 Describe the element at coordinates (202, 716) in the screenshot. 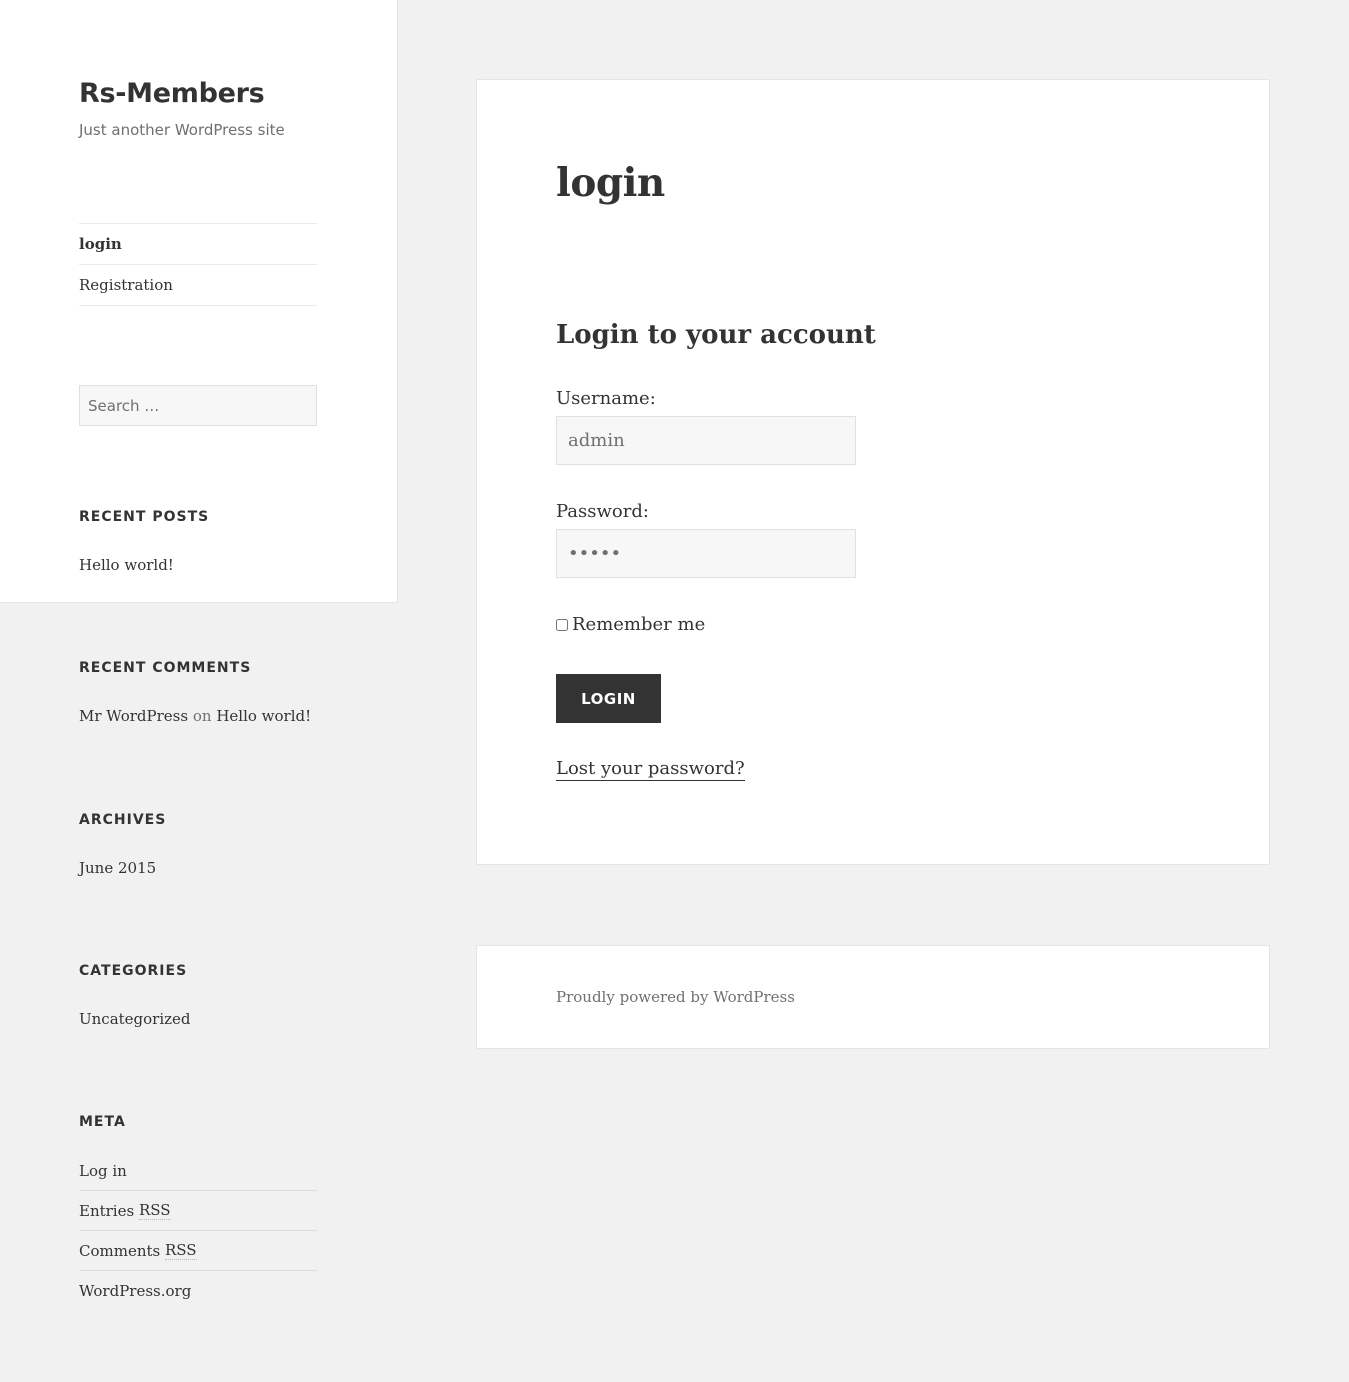

I see `comment-connector: on` at that location.